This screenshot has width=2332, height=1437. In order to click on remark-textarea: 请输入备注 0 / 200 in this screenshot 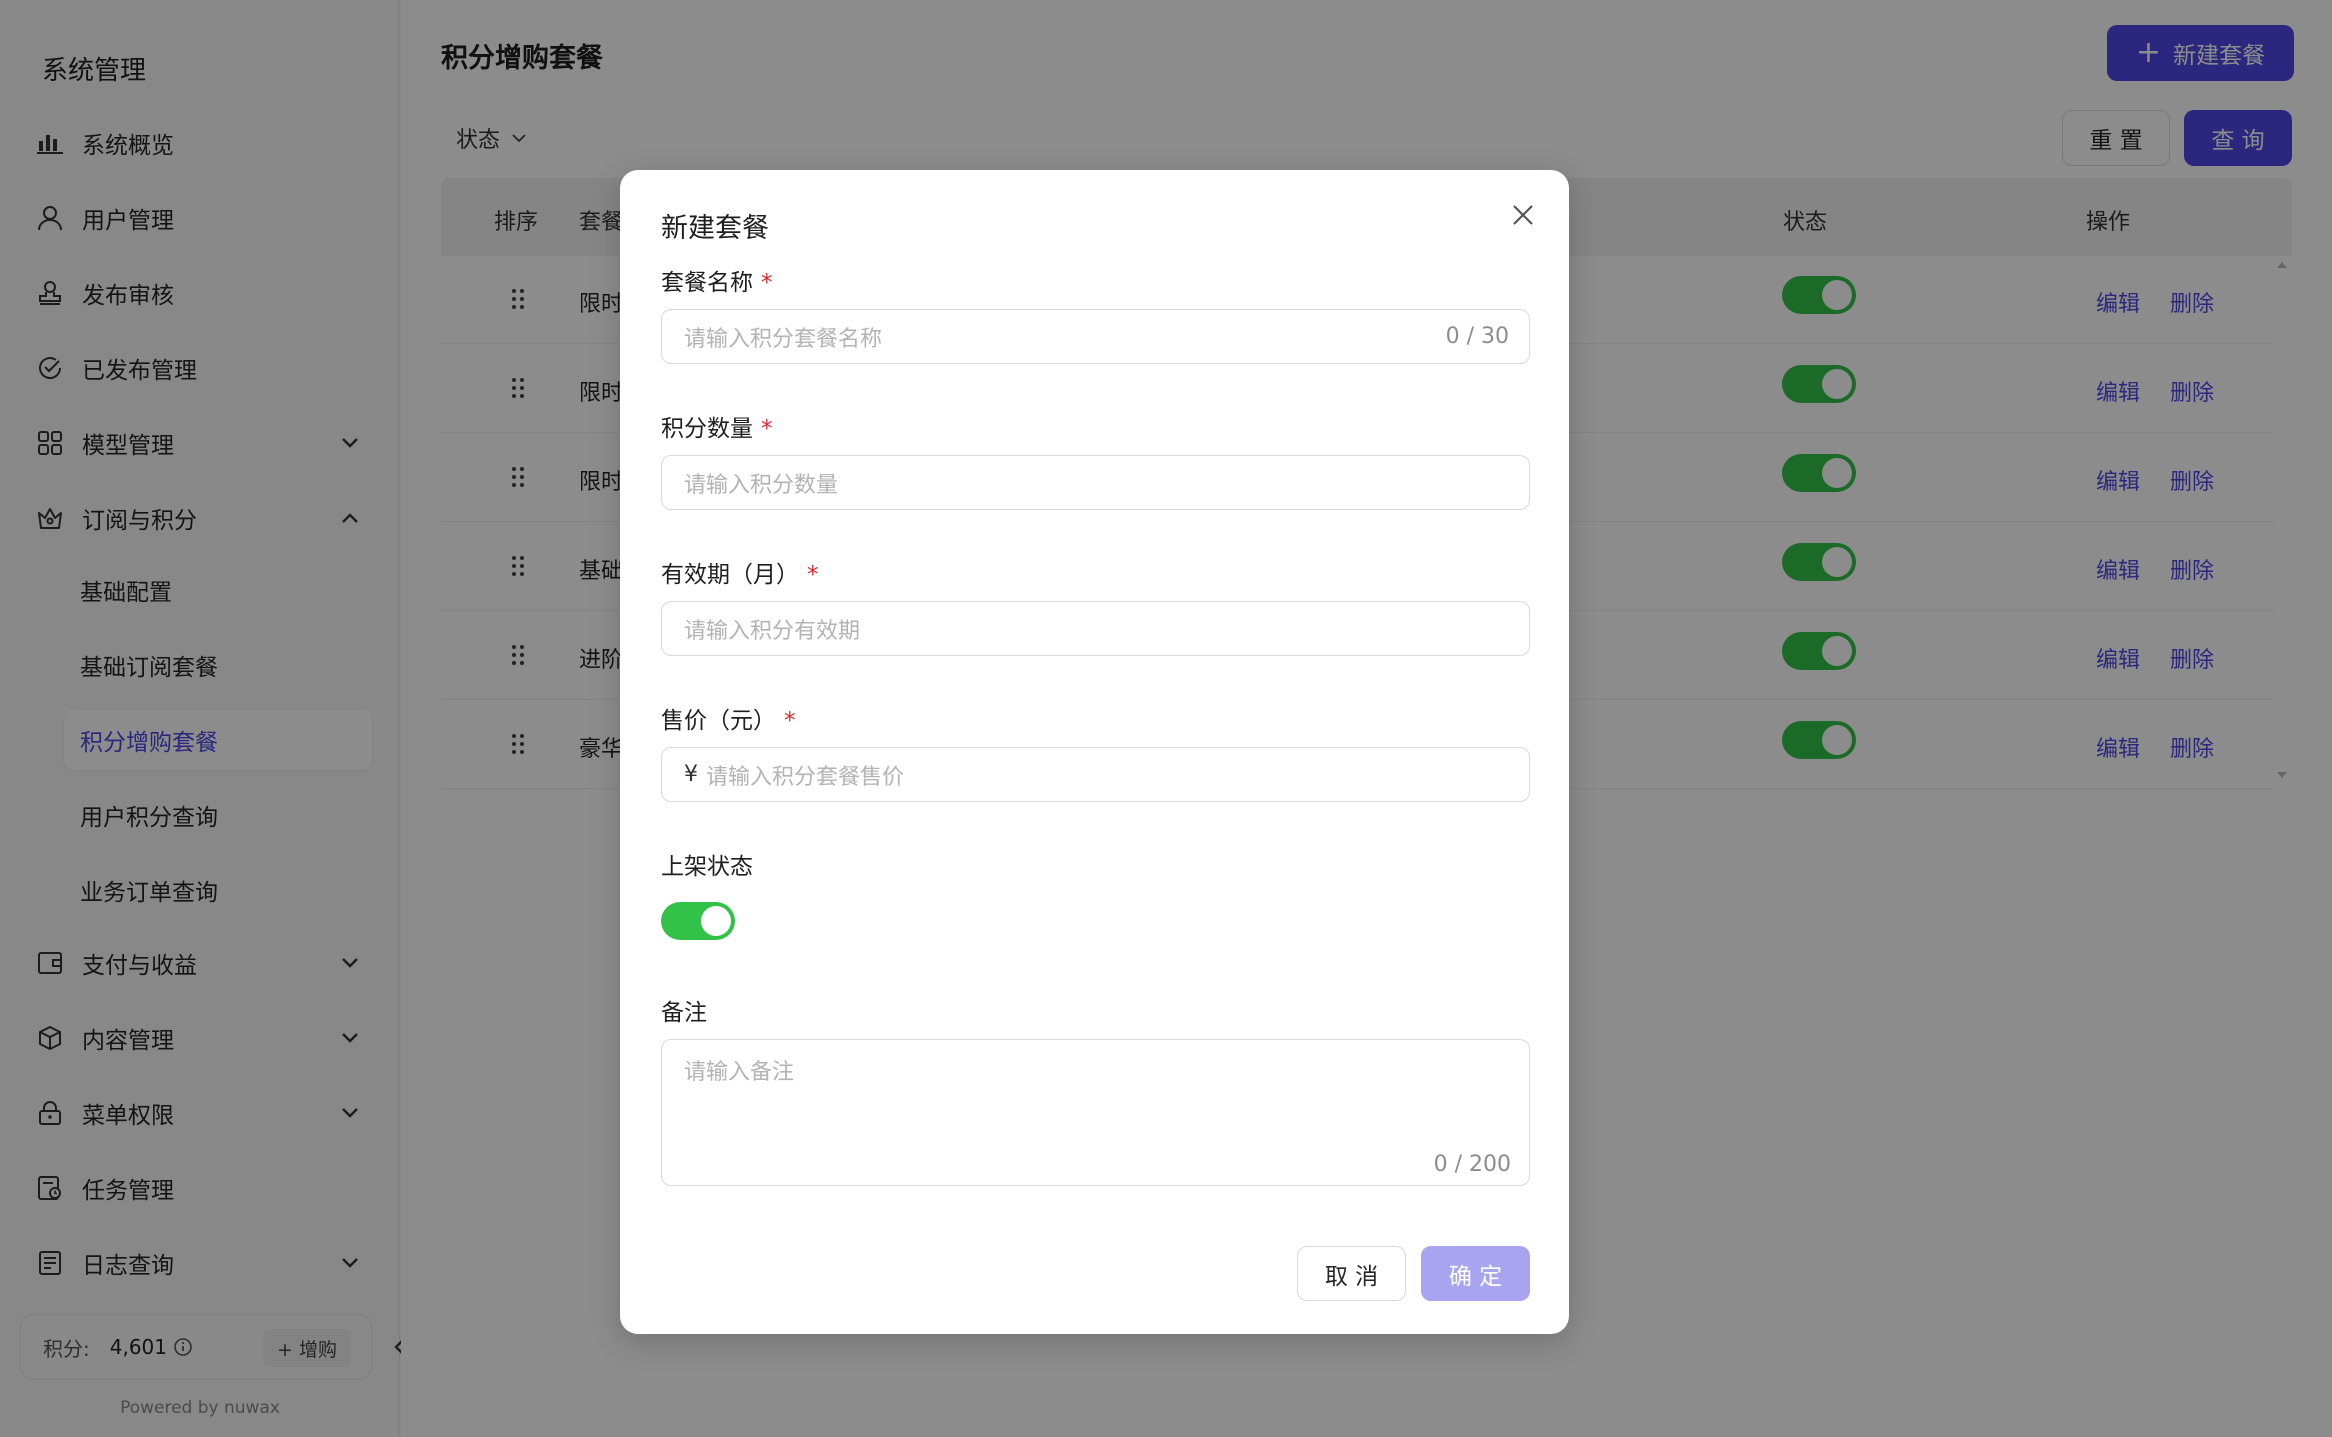, I will do `click(1095, 1112)`.